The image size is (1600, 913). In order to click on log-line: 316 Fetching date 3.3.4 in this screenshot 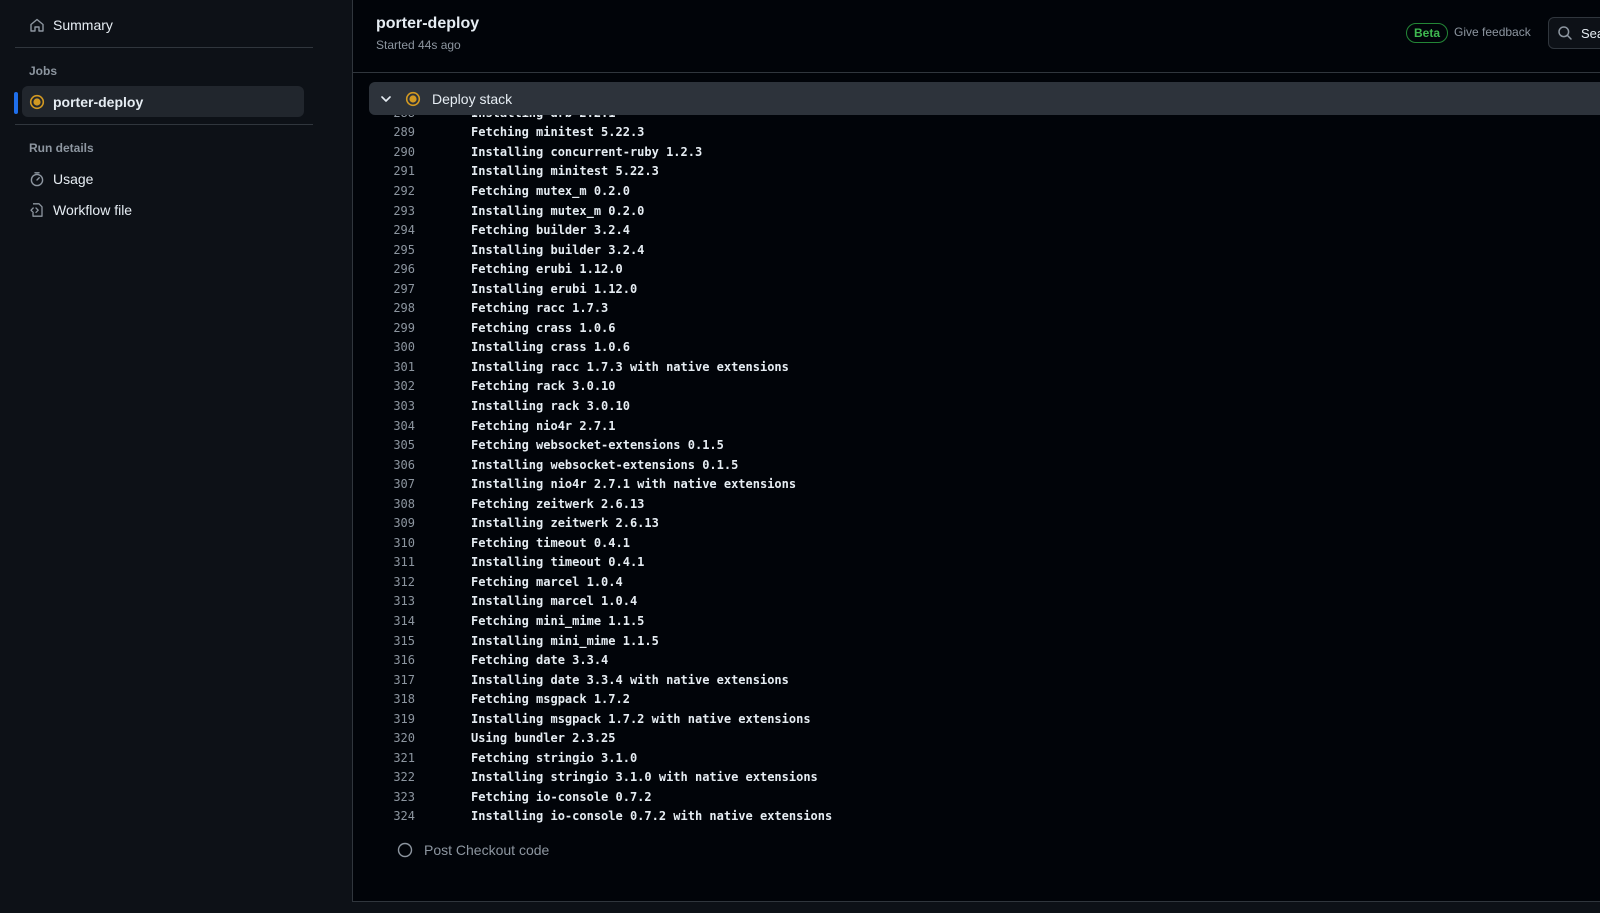, I will do `click(976, 660)`.